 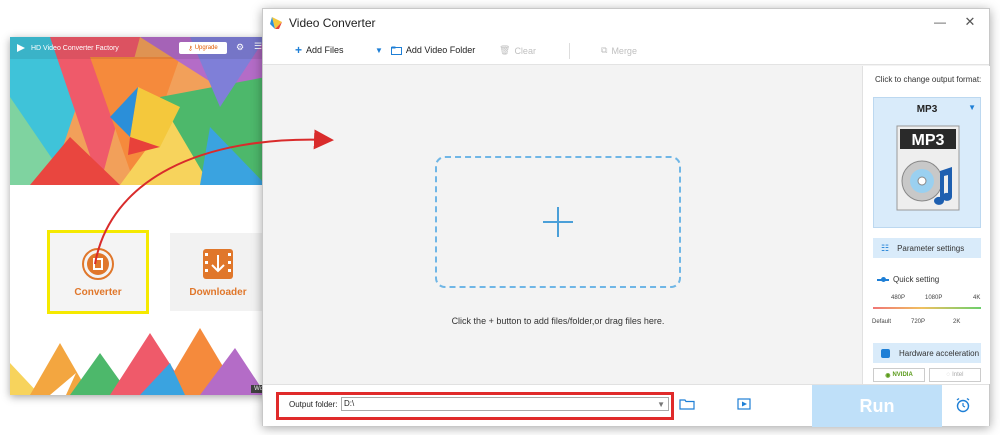 What do you see at coordinates (883, 279) in the screenshot?
I see `slider-icon` at bounding box center [883, 279].